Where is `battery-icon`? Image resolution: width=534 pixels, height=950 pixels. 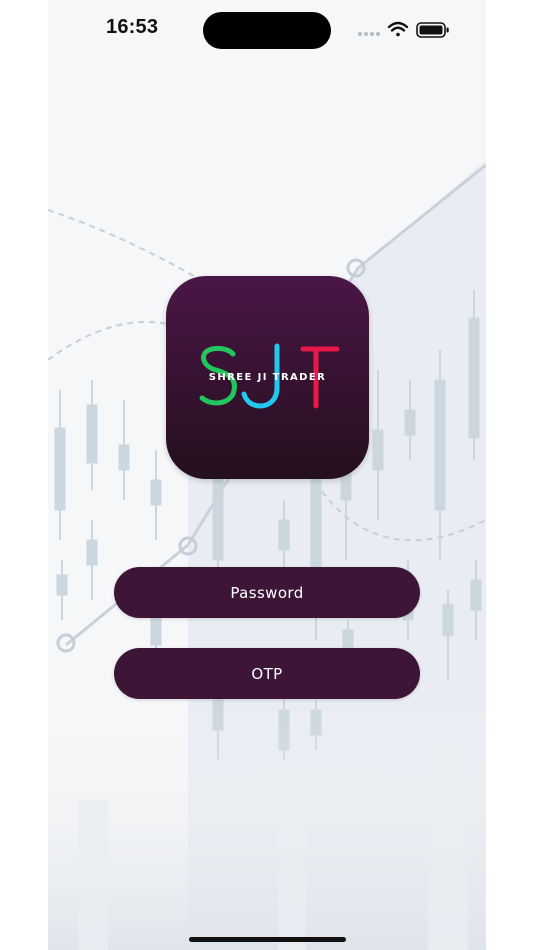 battery-icon is located at coordinates (432, 30).